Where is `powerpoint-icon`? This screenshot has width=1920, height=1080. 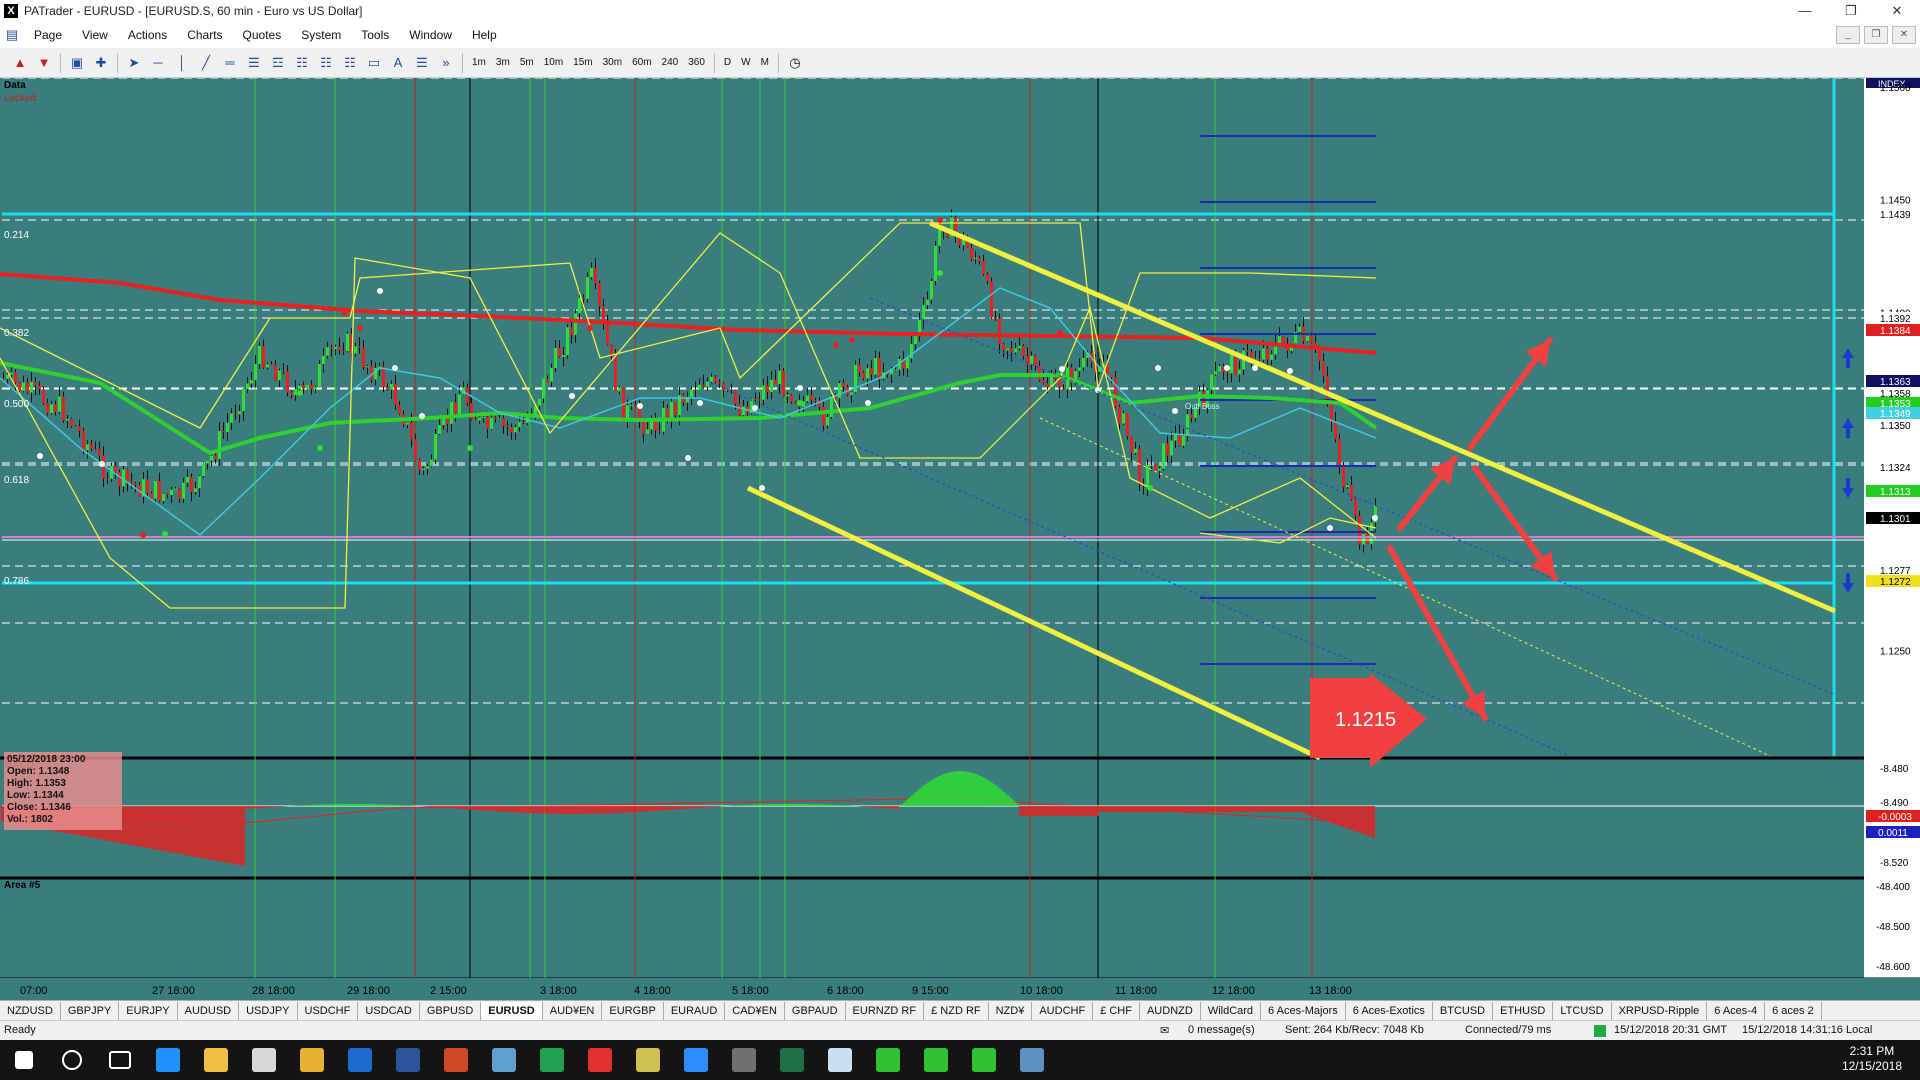 powerpoint-icon is located at coordinates (456, 1060).